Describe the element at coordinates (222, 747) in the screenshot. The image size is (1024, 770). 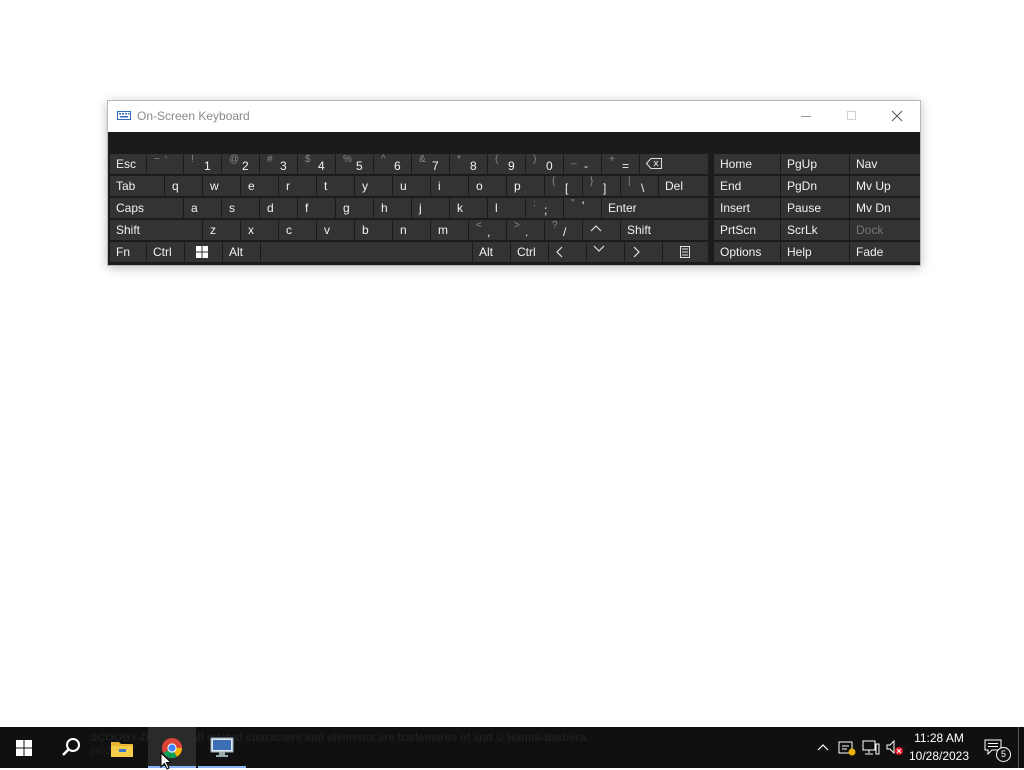
I see `remote-desktop-button` at that location.